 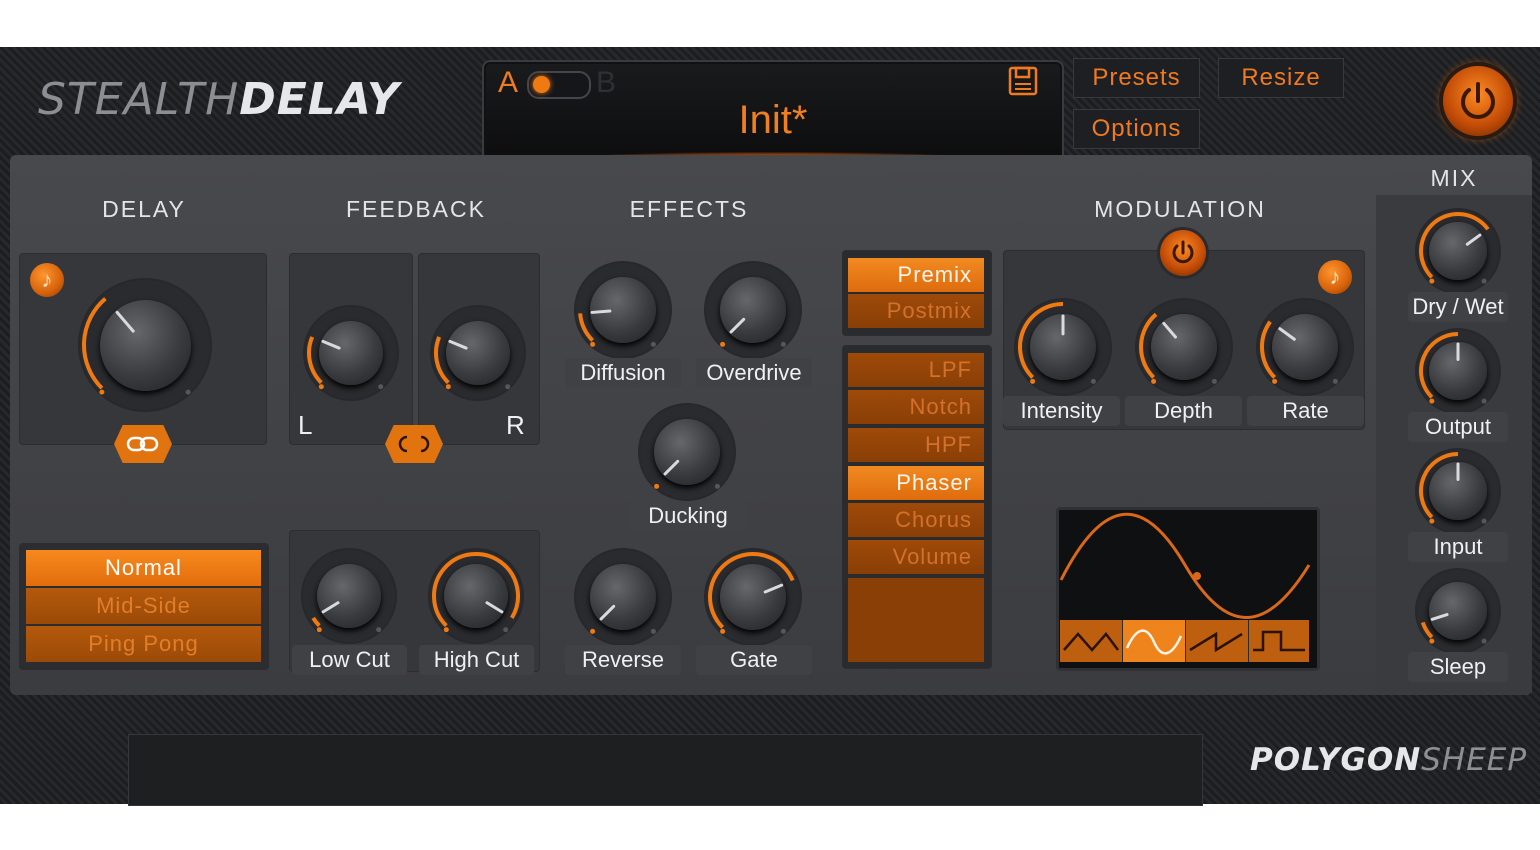 I want to click on company-logo: POLYGONSHEEP, so click(x=1389, y=760).